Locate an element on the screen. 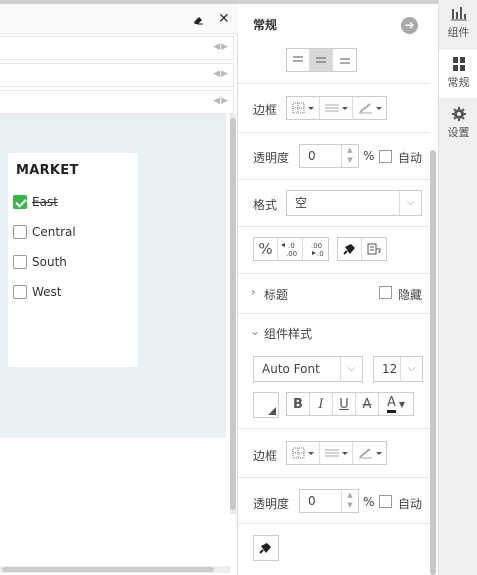 This screenshot has height=575, width=477. paint-group is located at coordinates (362, 249).